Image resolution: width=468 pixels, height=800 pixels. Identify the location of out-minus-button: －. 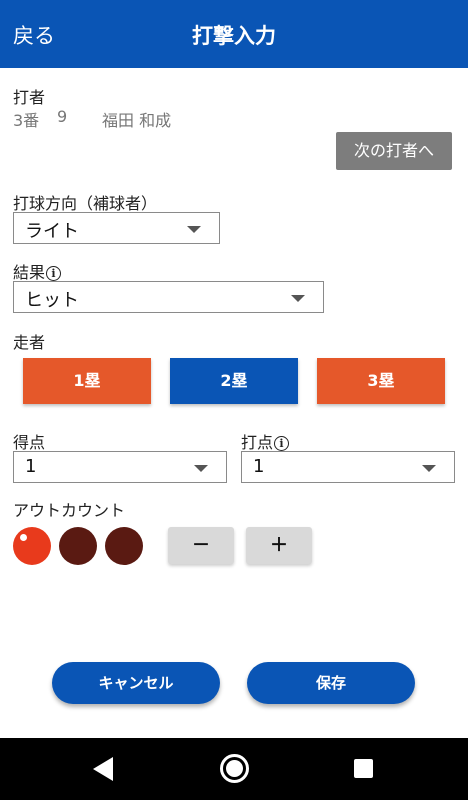
(201, 545).